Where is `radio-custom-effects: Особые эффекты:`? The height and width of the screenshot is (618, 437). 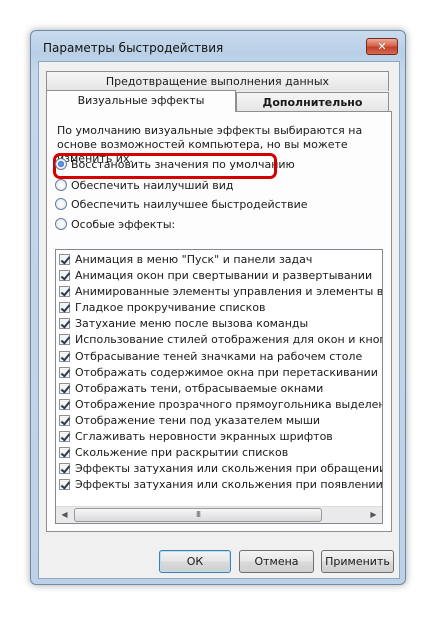
radio-custom-effects: Особые эффекты: is located at coordinates (115, 226).